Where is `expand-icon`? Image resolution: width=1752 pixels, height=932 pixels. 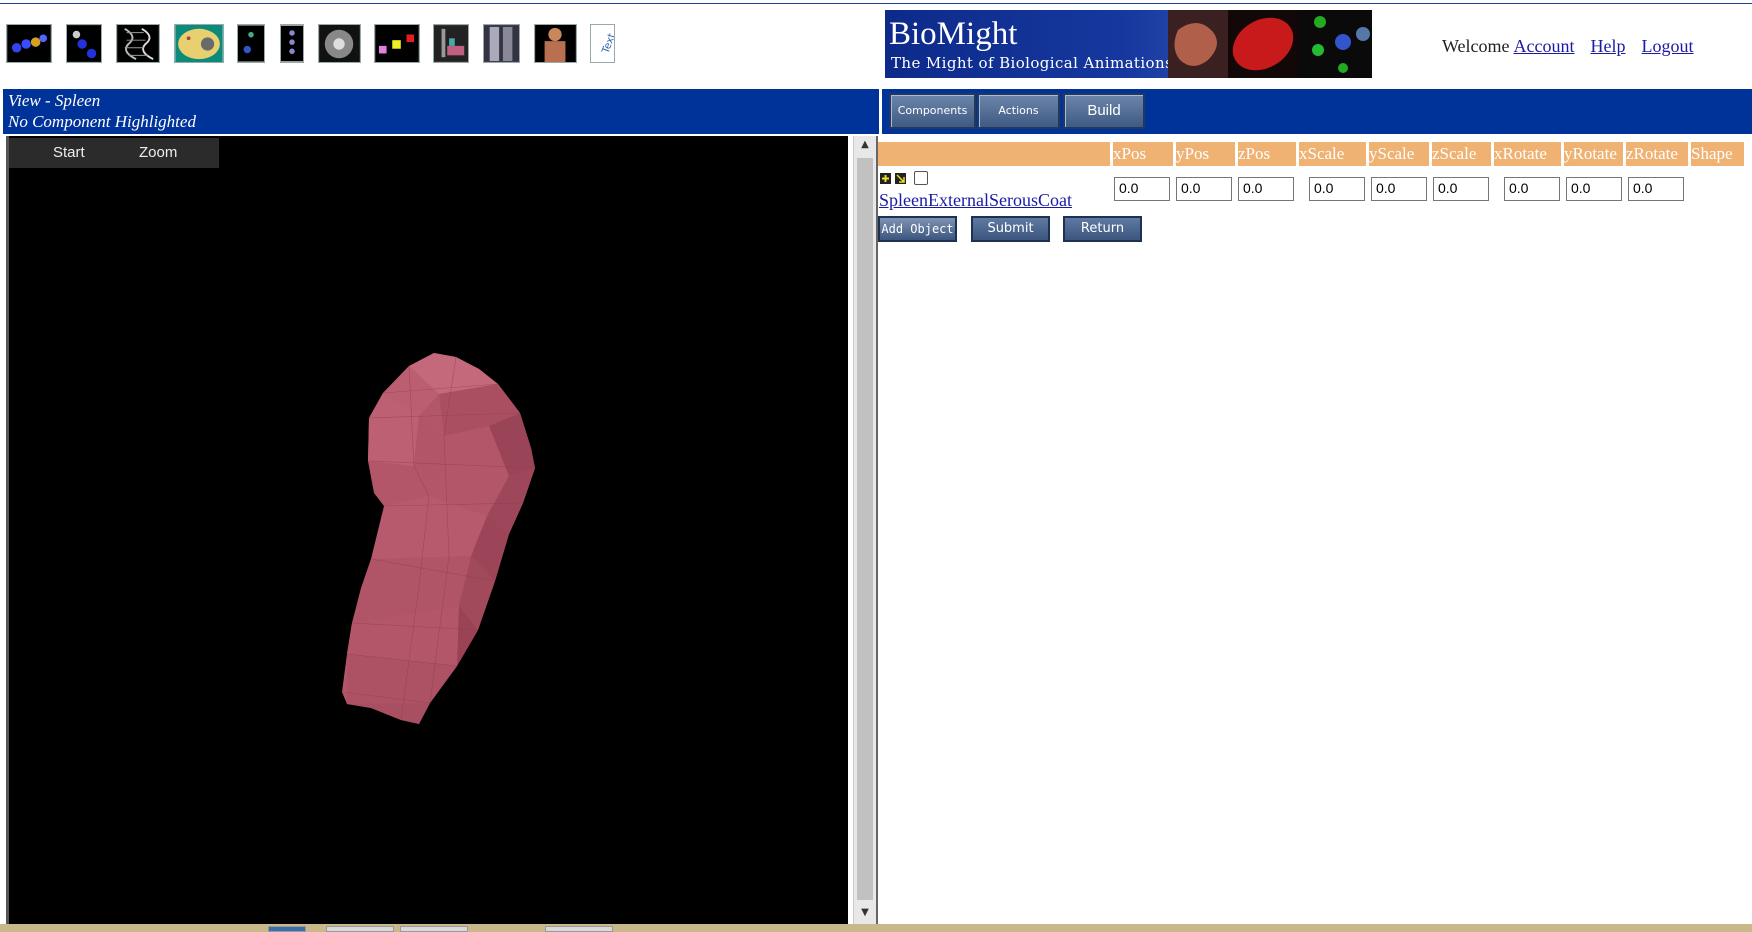
expand-icon is located at coordinates (885, 178).